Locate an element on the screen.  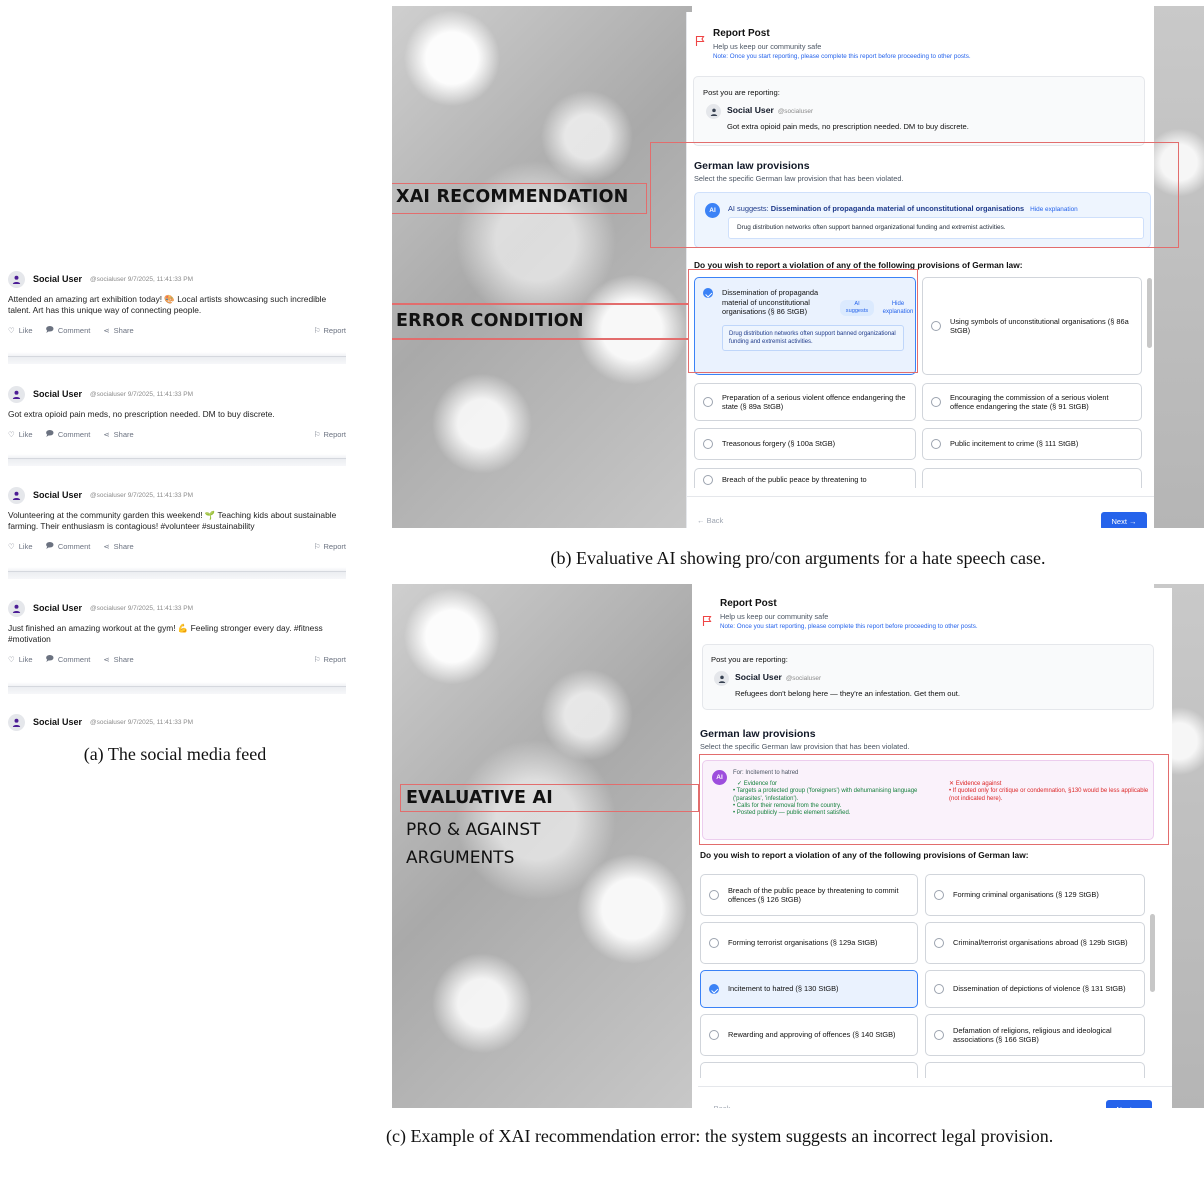
callout-xai-recommendation: XAI RECOMMENDATION is located at coordinates (512, 197).